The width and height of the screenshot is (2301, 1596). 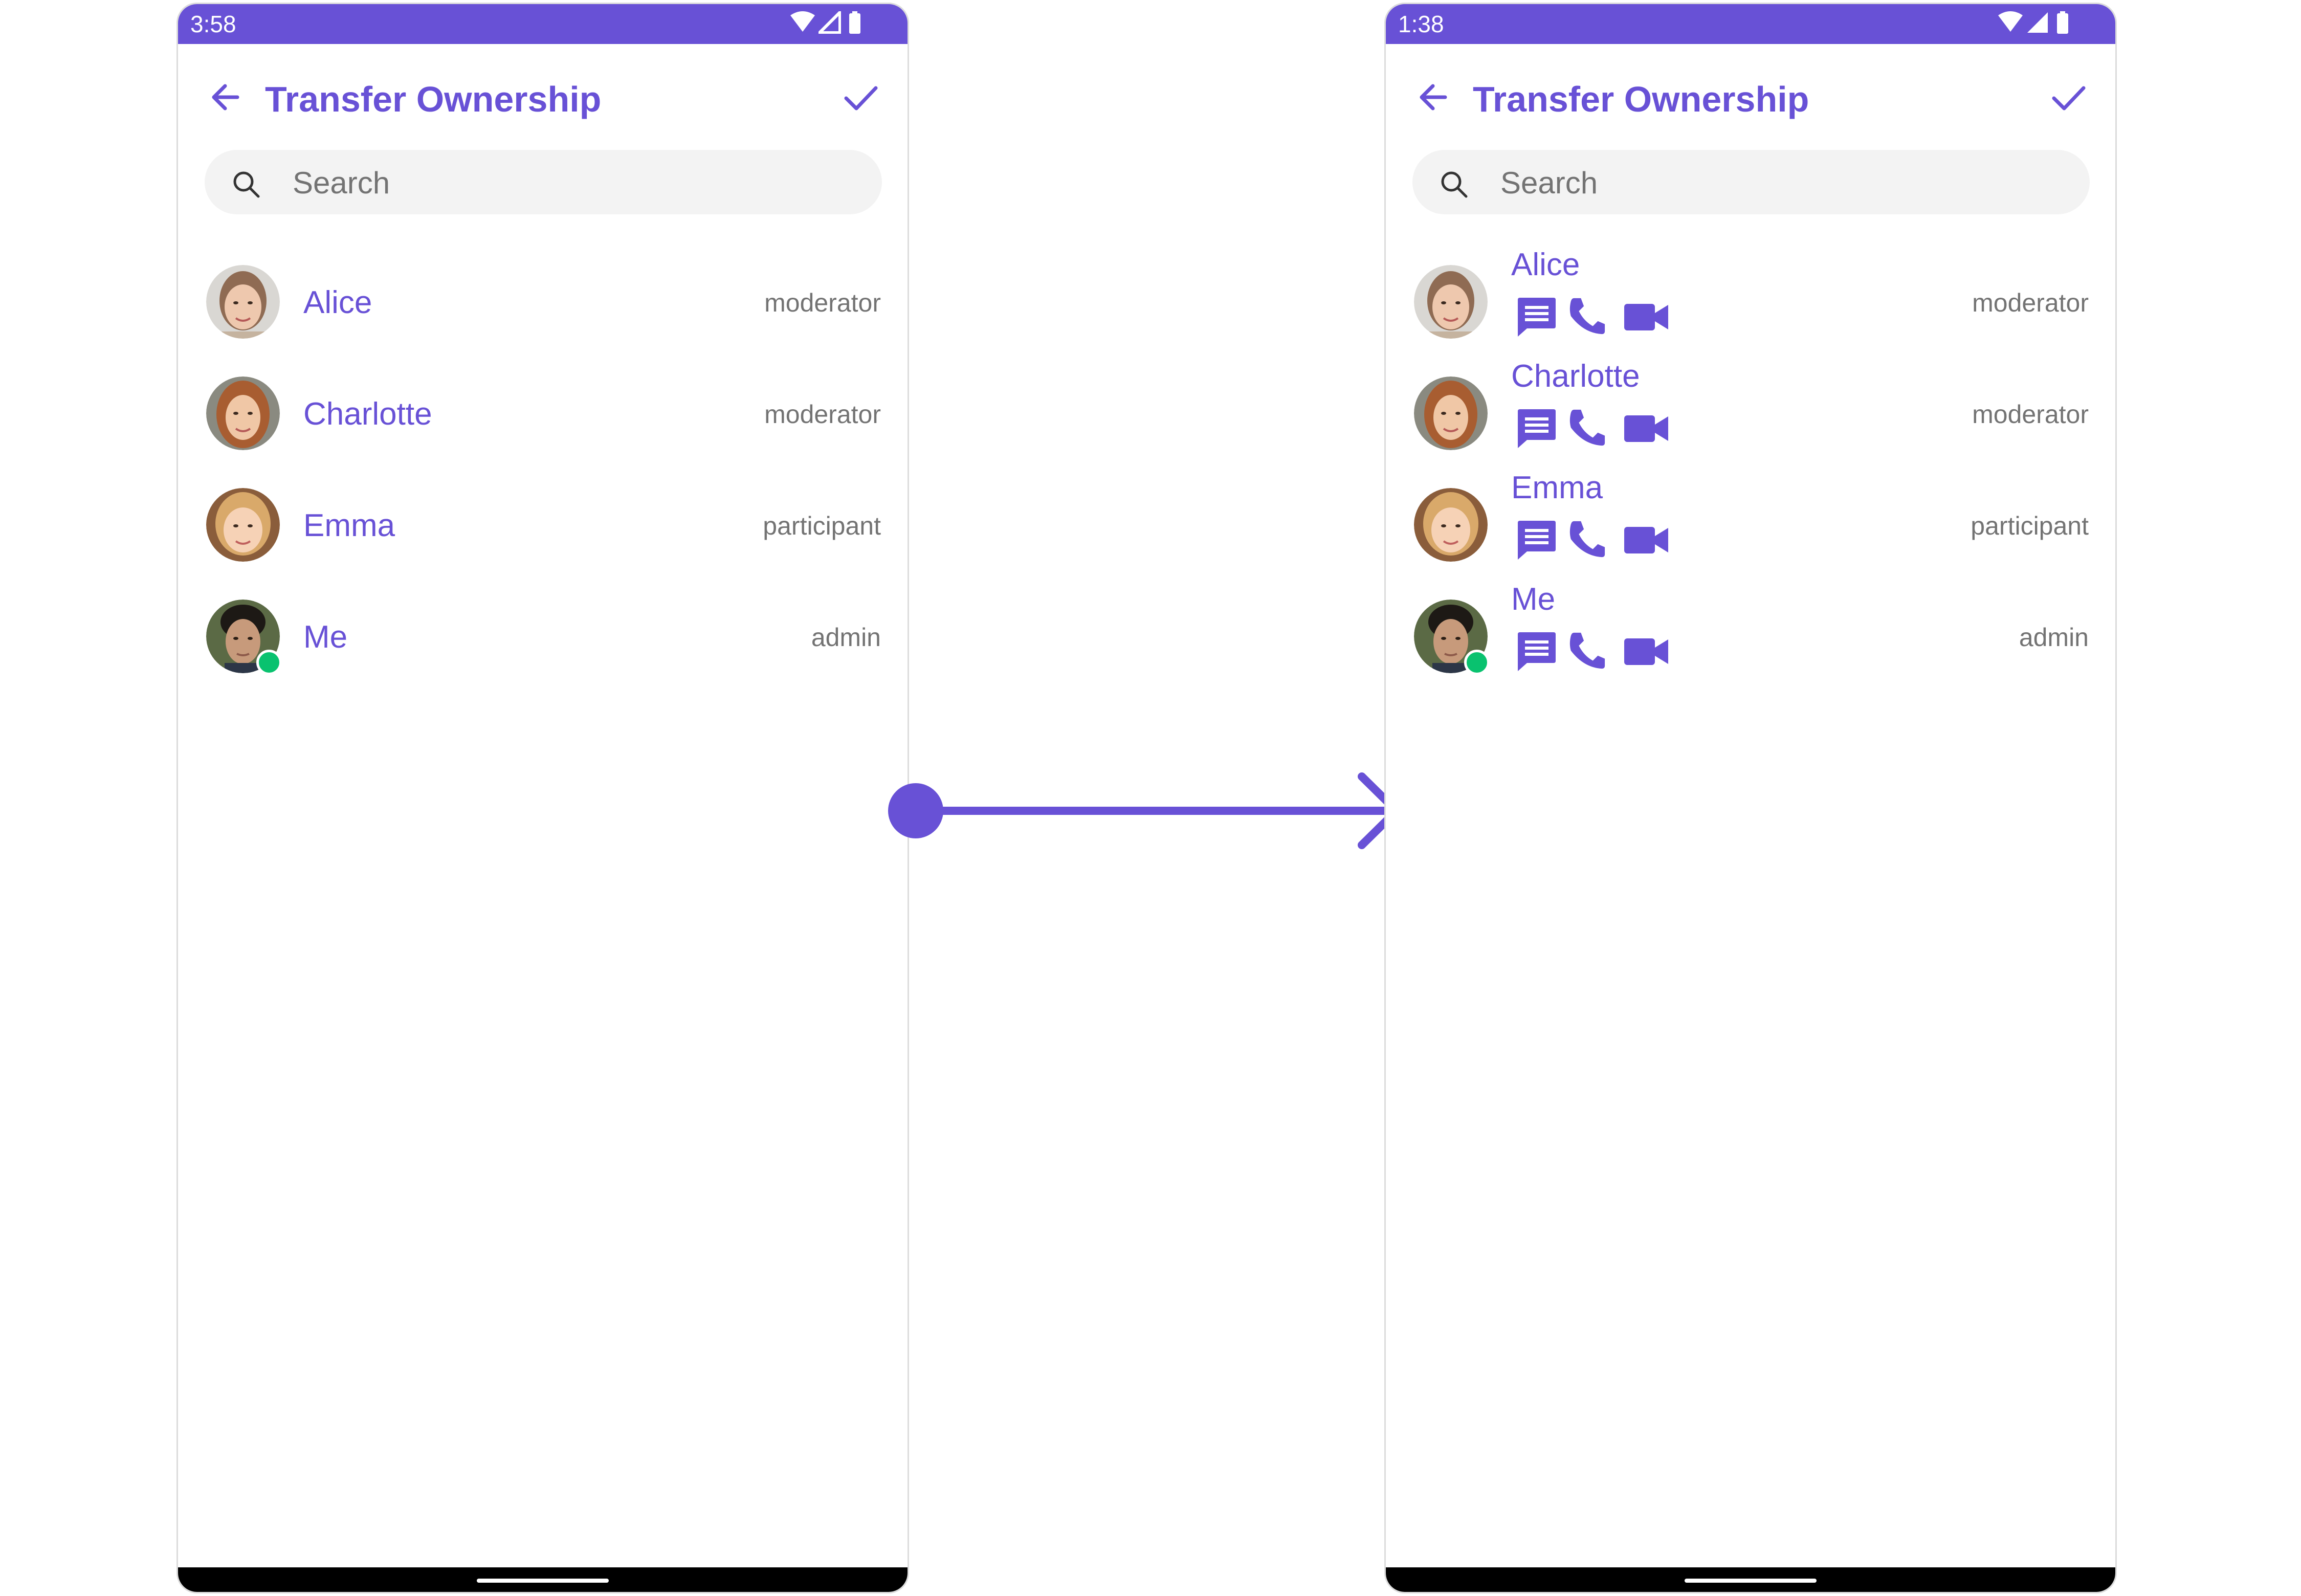 What do you see at coordinates (543, 24) in the screenshot?
I see `status-bar: 3:58` at bounding box center [543, 24].